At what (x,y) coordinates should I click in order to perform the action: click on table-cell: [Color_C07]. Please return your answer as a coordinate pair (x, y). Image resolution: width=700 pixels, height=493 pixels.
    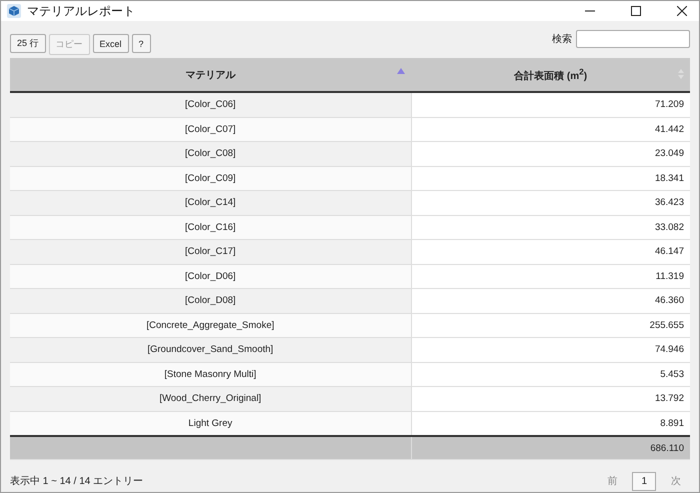
    Looking at the image, I should click on (211, 129).